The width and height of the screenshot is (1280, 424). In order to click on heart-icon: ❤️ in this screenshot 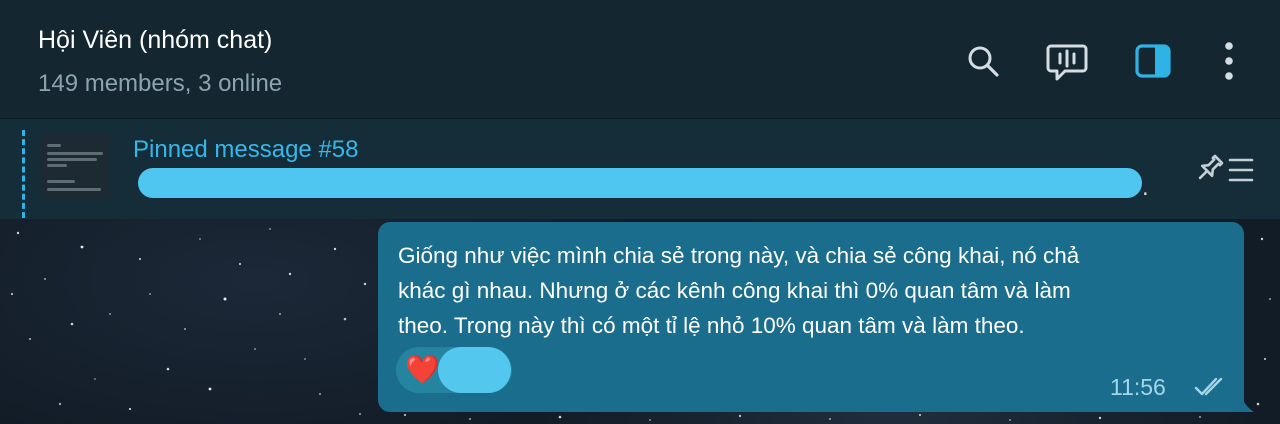, I will do `click(422, 369)`.